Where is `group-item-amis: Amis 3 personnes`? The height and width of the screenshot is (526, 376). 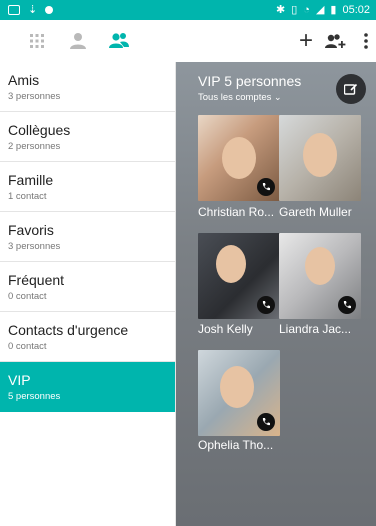
group-item-amis: Amis 3 personnes is located at coordinates (87, 87).